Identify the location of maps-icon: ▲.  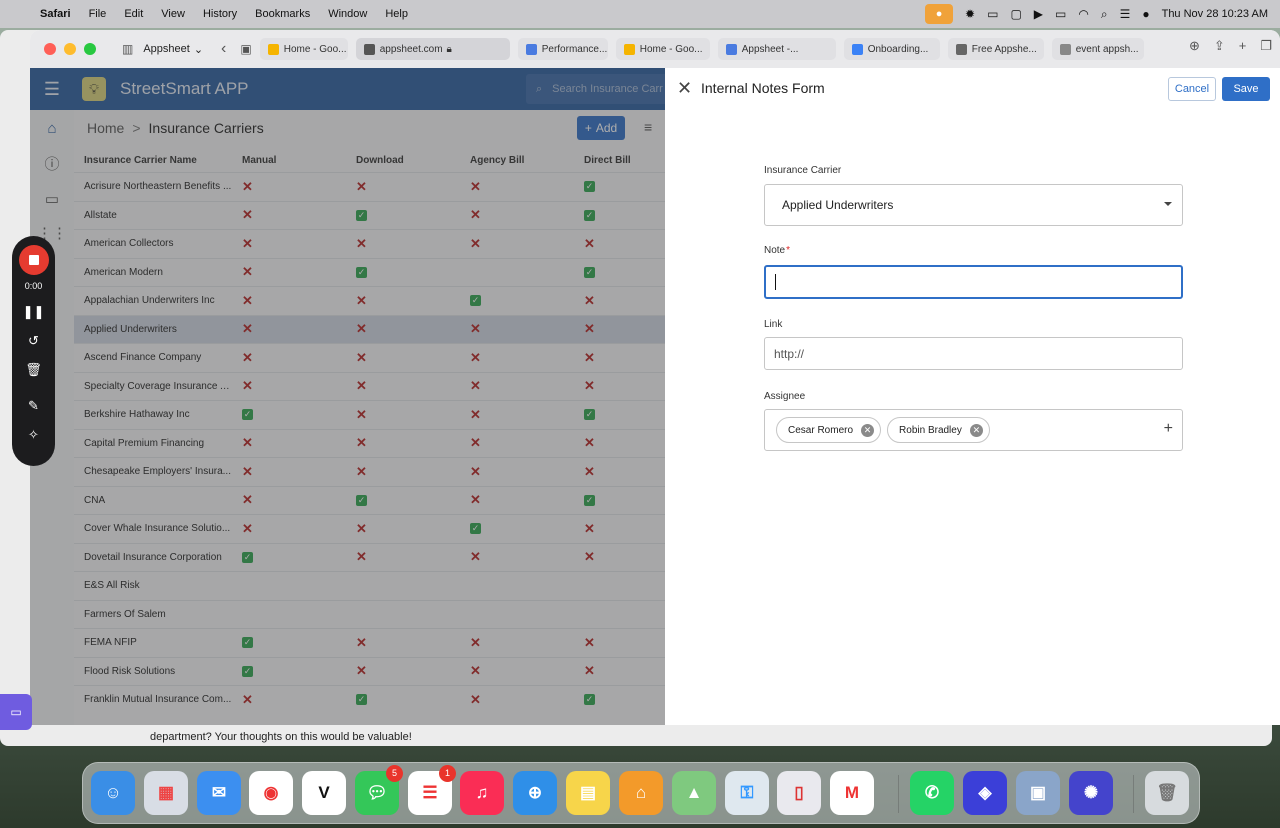
(694, 793).